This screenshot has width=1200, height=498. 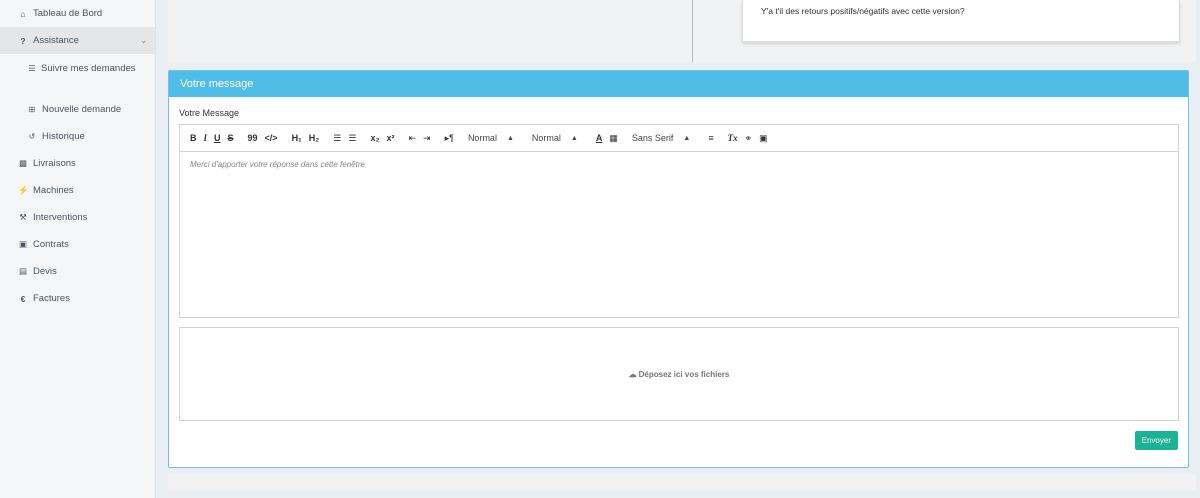 I want to click on panel-title: Votre message, so click(x=678, y=84).